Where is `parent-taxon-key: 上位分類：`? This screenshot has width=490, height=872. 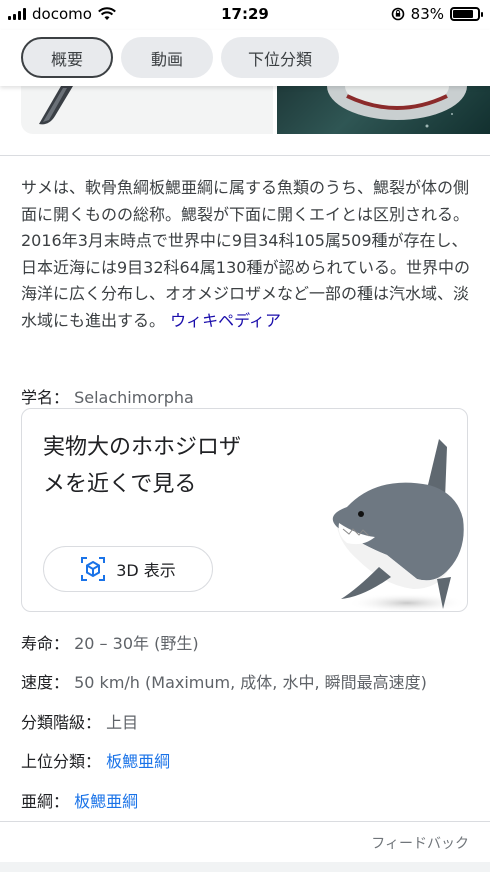 parent-taxon-key: 上位分類： is located at coordinates (61, 761).